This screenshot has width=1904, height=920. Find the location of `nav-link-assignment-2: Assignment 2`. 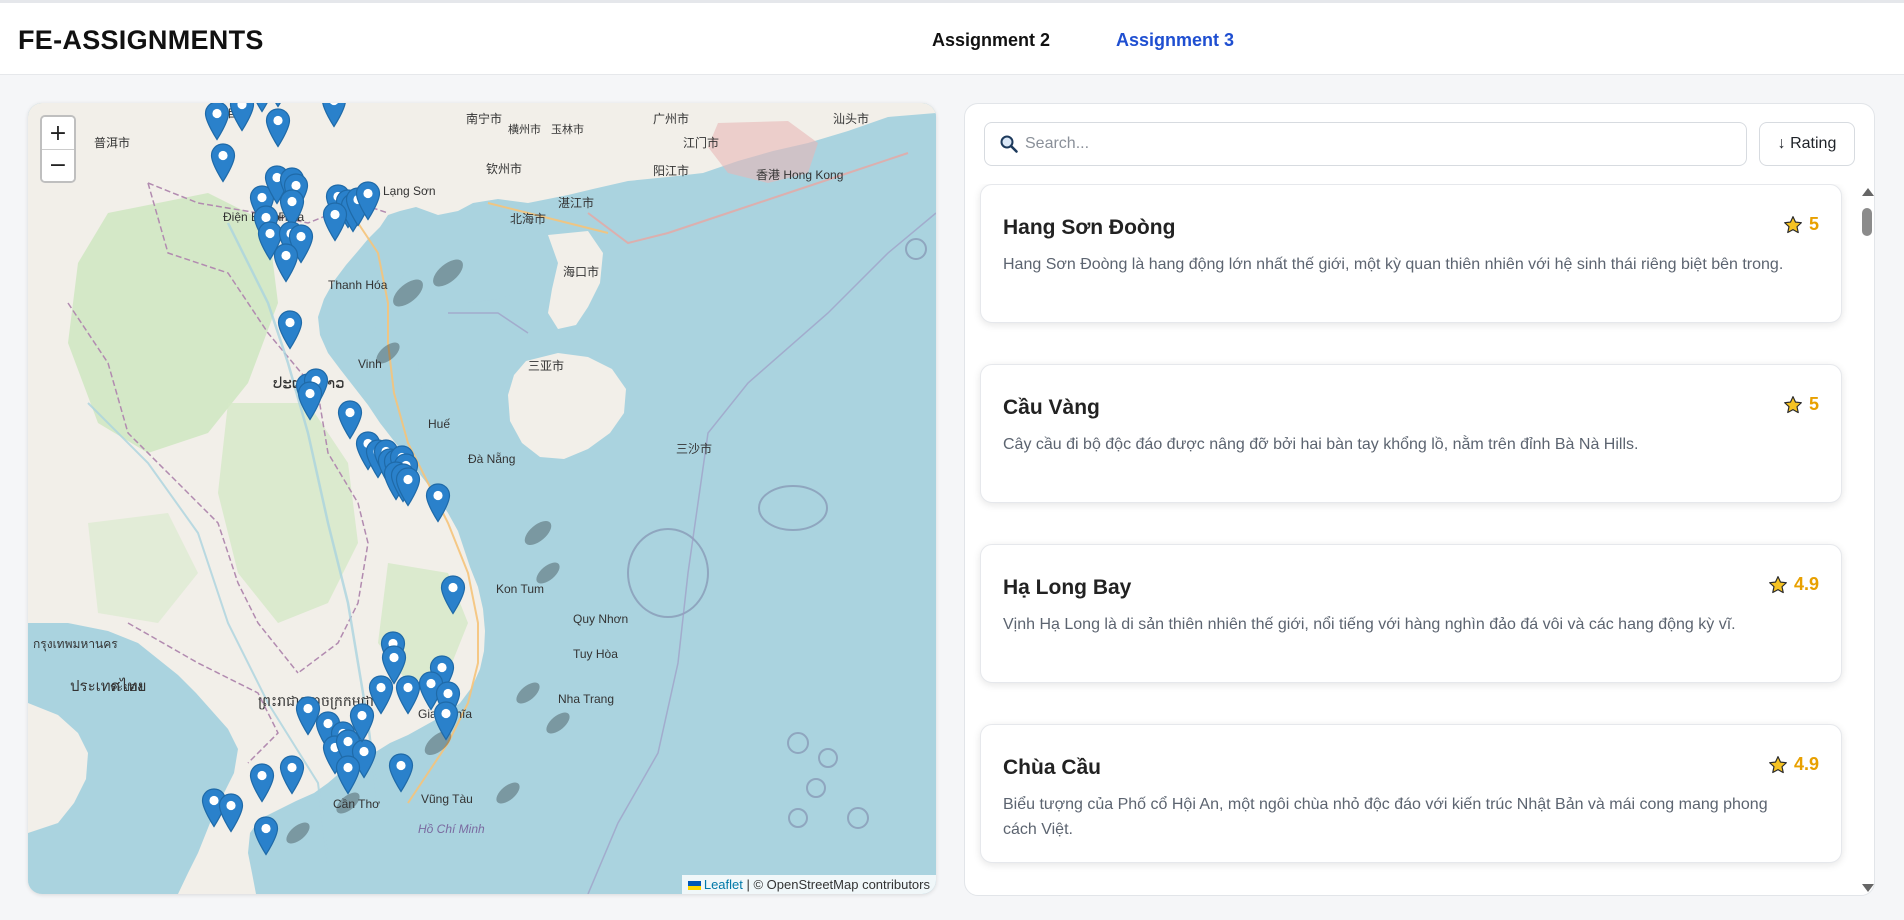

nav-link-assignment-2: Assignment 2 is located at coordinates (991, 40).